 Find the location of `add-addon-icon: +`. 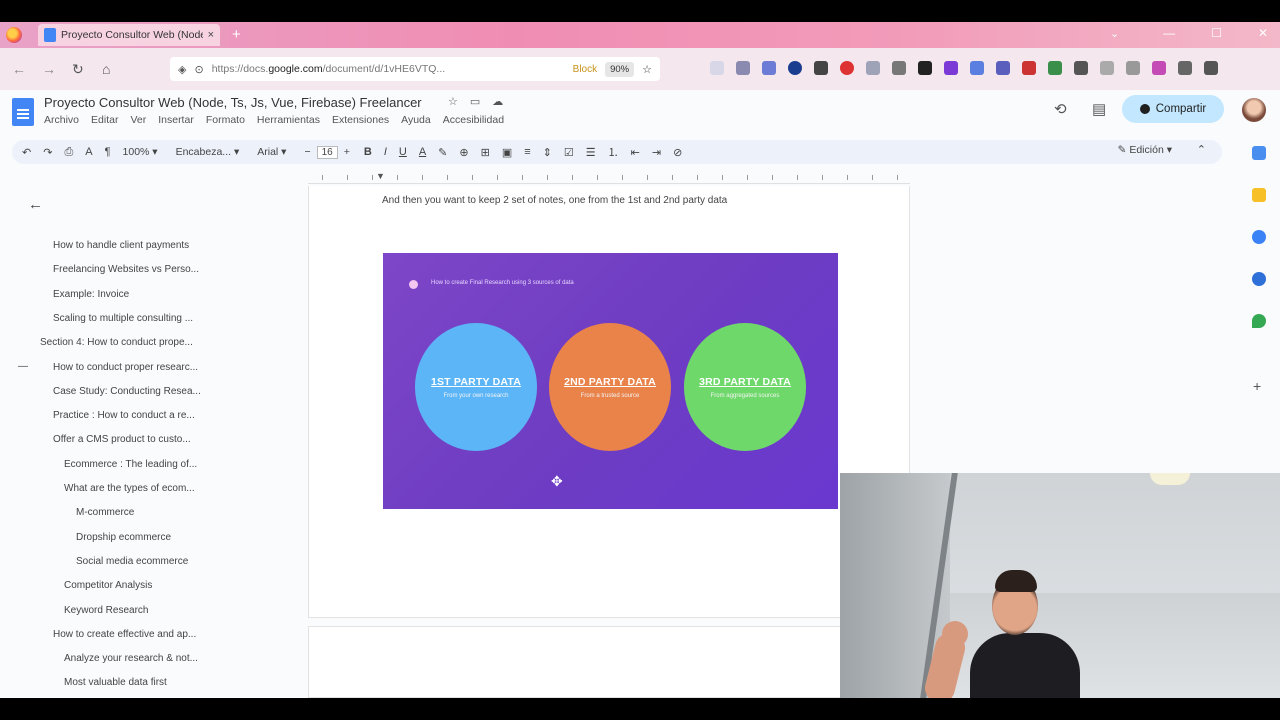

add-addon-icon: + is located at coordinates (1257, 386).